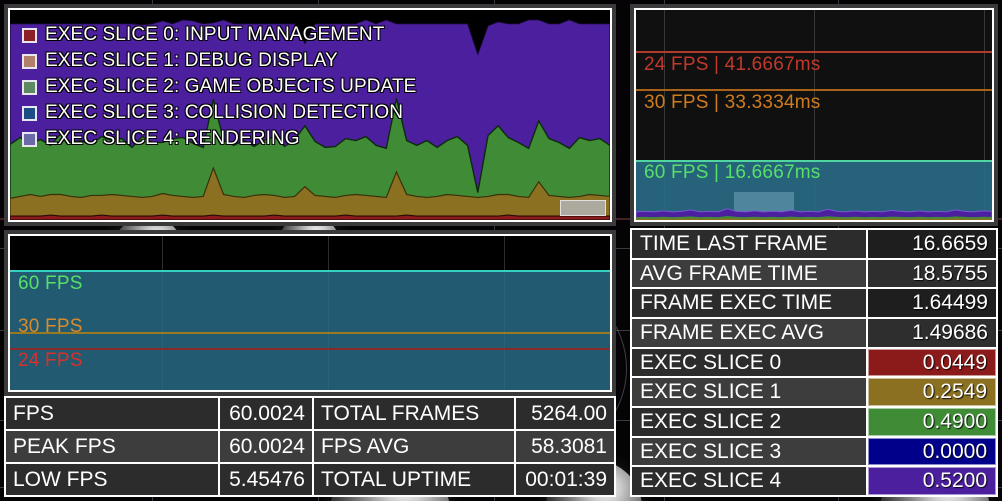  Describe the element at coordinates (749, 303) in the screenshot. I see `stats-row-2-key: FRAME EXEC TIME` at that location.